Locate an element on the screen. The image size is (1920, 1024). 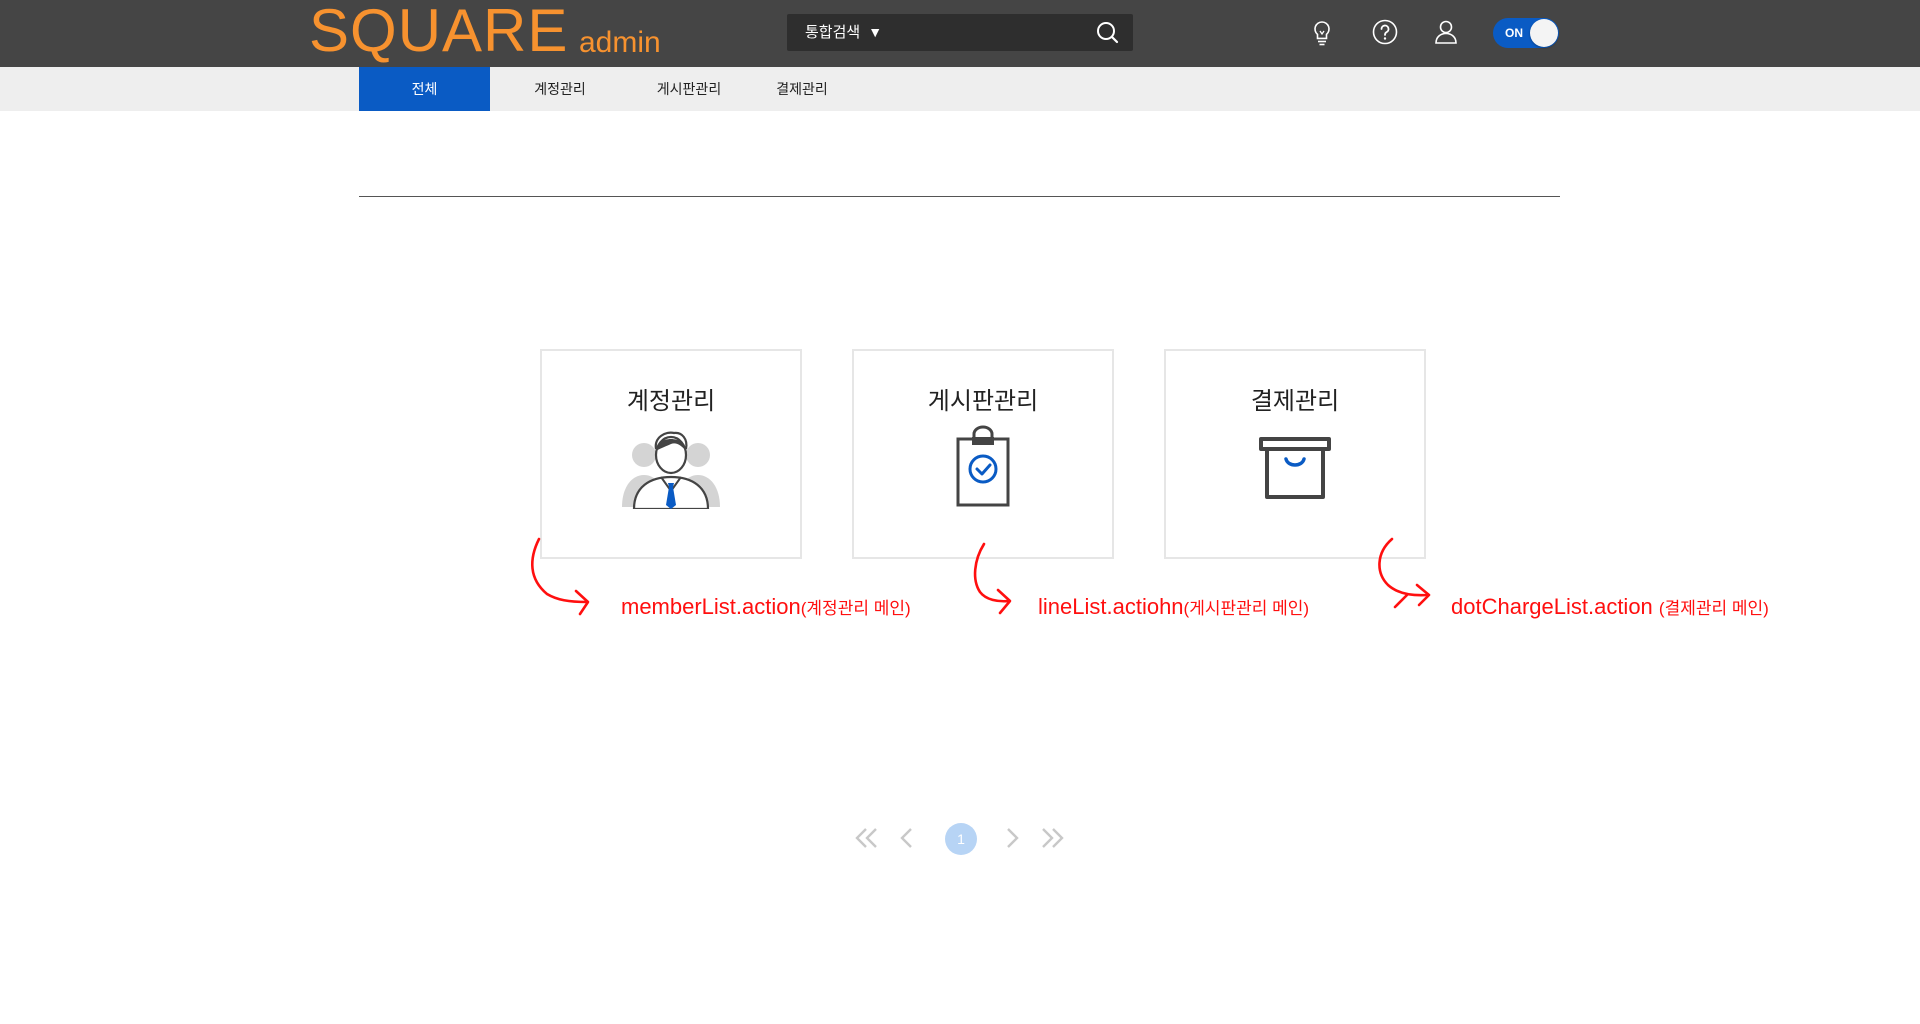
card-account-management: 계정관리 is located at coordinates (671, 454).